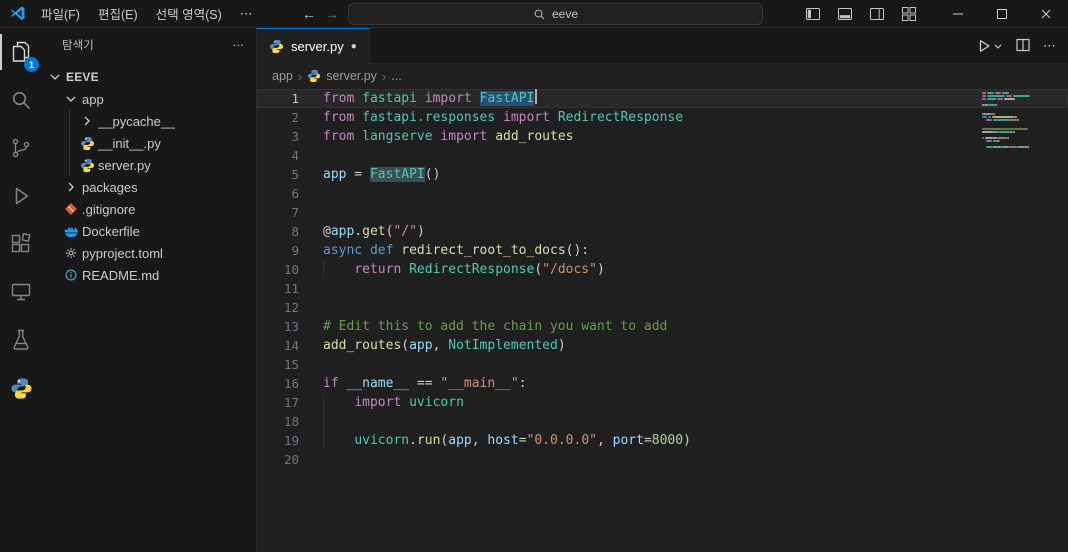  What do you see at coordinates (313, 46) in the screenshot?
I see `tab-server-py: server.py ●` at bounding box center [313, 46].